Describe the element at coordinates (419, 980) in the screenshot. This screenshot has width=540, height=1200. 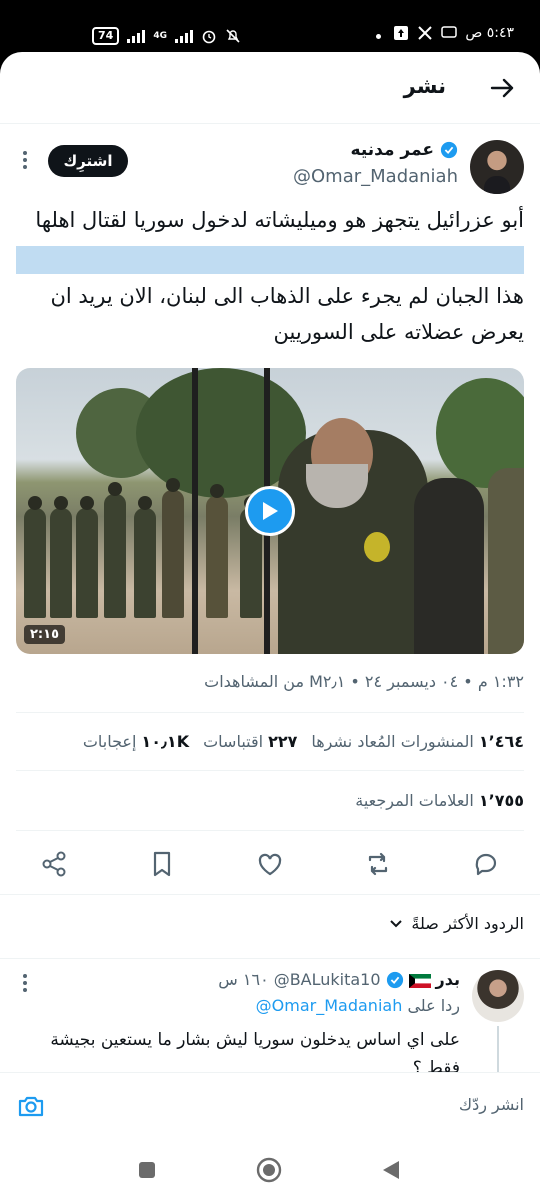
I see `kuwait-flag-icon` at that location.